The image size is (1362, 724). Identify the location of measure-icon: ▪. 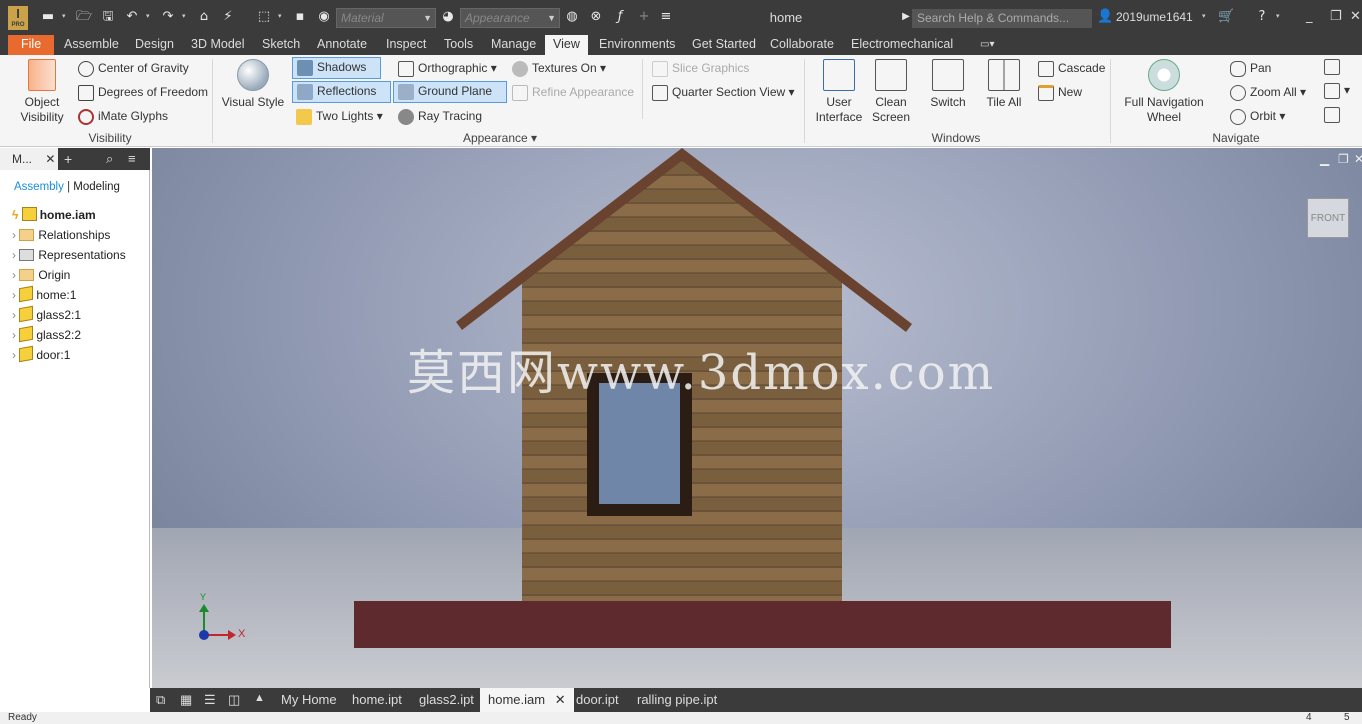
(300, 17).